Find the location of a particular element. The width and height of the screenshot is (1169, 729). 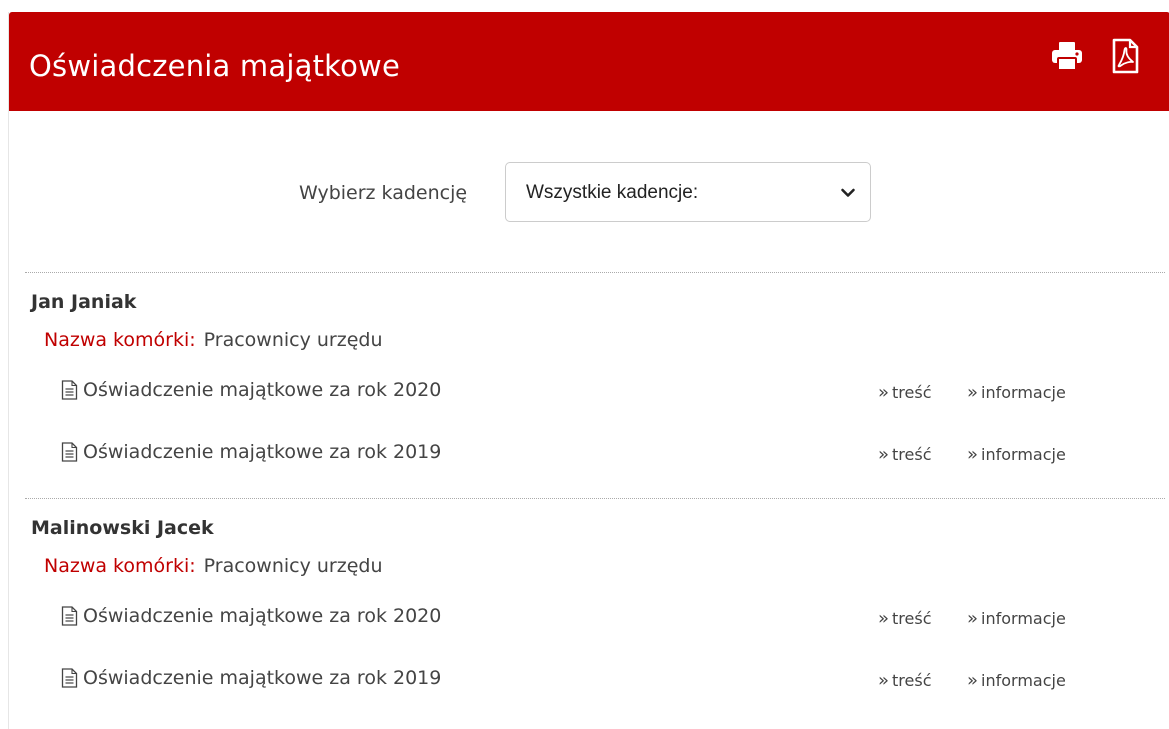

term-select: Wszystkie kadencje: is located at coordinates (688, 192).